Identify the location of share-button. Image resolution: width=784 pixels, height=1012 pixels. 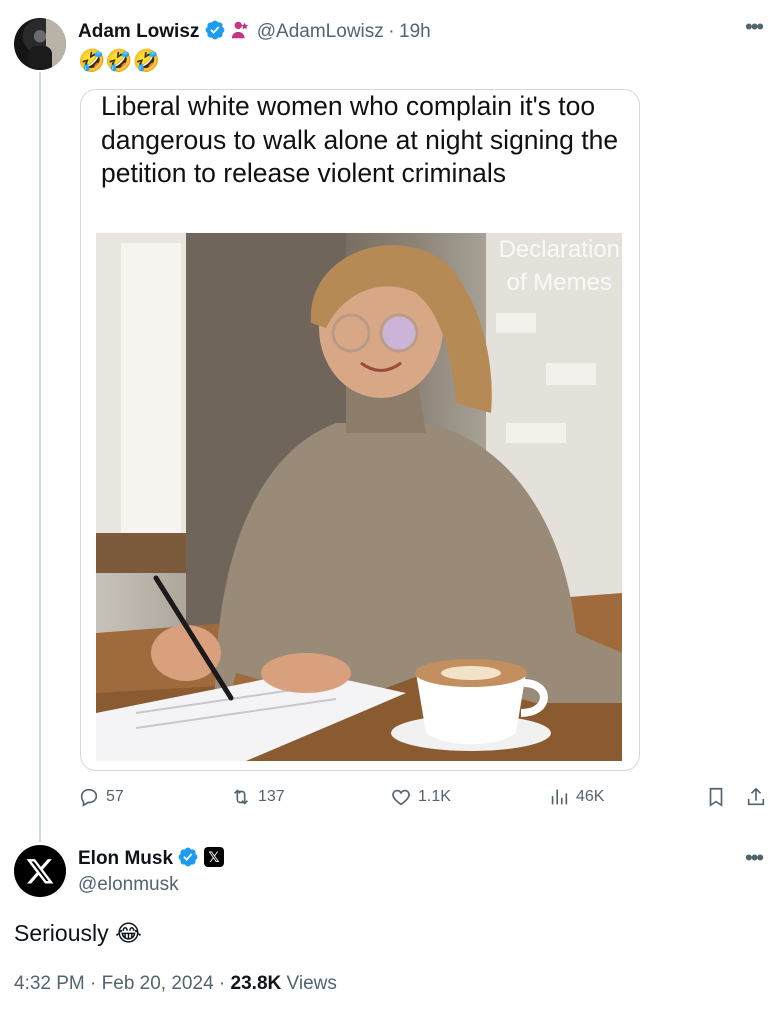
(756, 797).